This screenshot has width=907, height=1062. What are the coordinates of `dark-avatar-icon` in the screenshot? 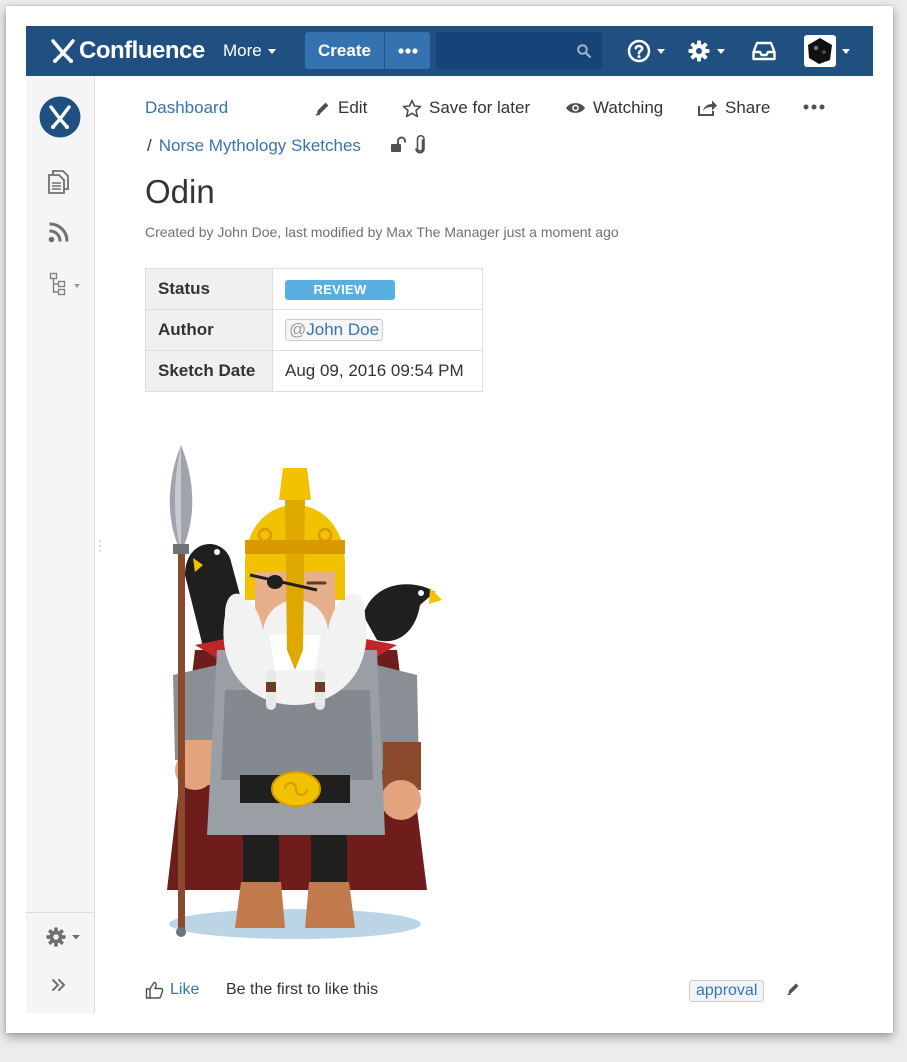 It's located at (820, 51).